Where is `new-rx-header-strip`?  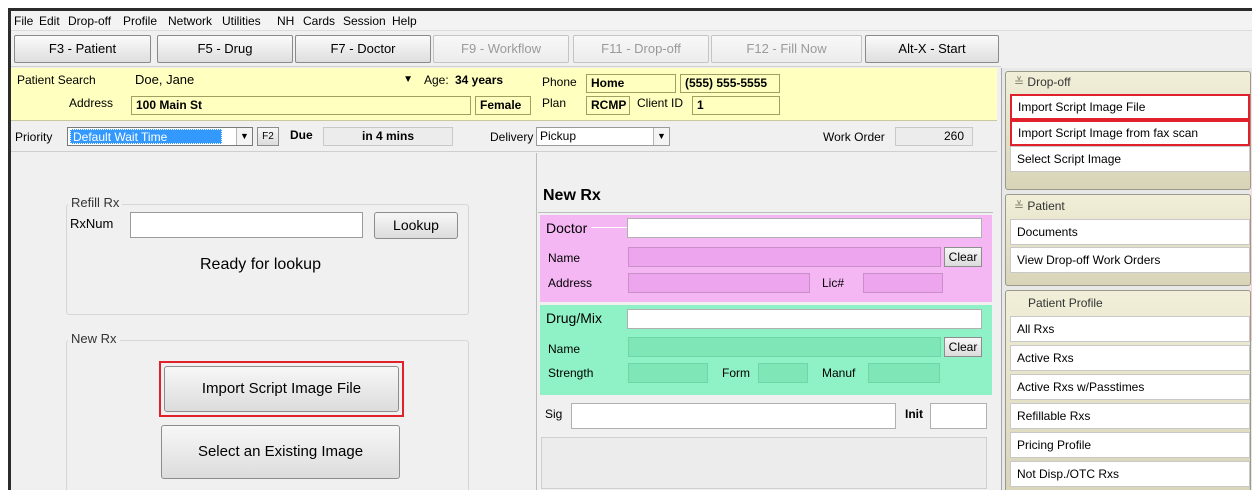
new-rx-header-strip is located at coordinates (766, 169).